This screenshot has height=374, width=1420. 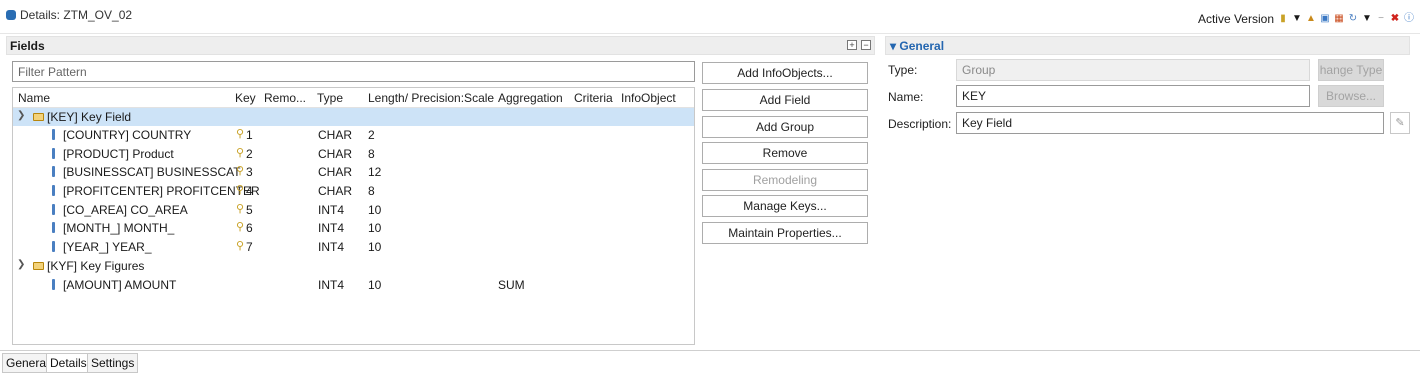 What do you see at coordinates (27, 46) in the screenshot?
I see `fields-title: Fields` at bounding box center [27, 46].